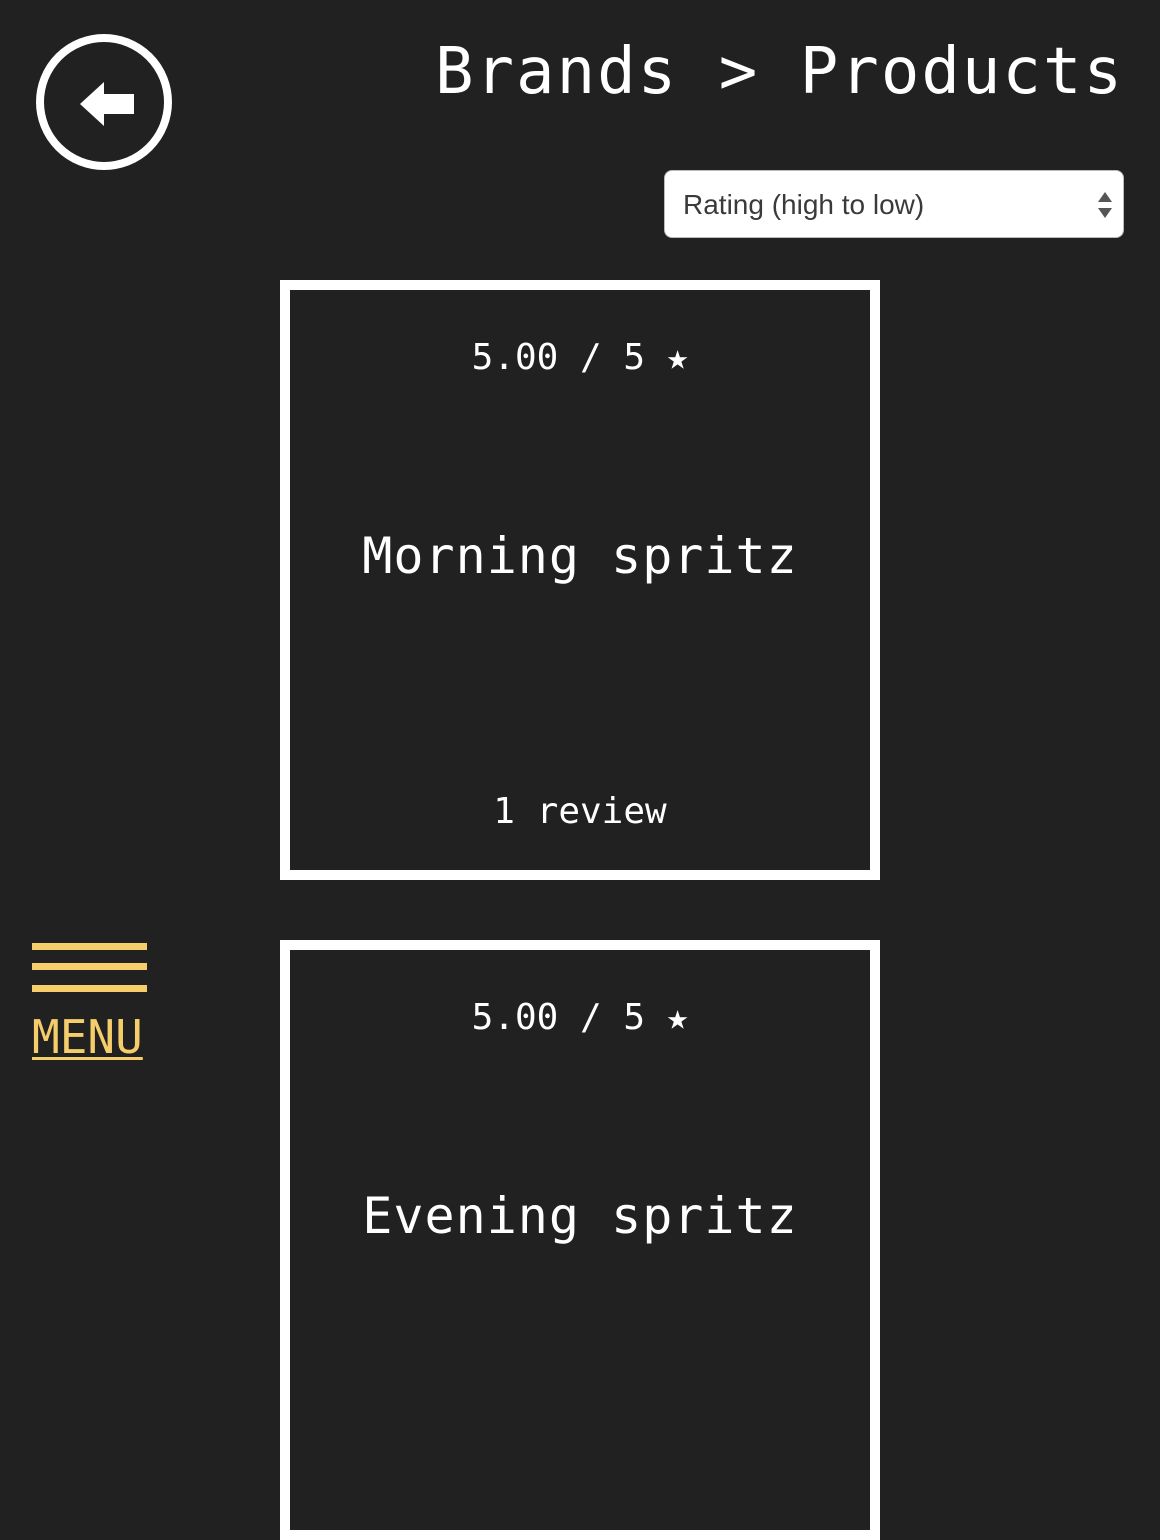  I want to click on sort-arrows-icon, so click(1105, 205).